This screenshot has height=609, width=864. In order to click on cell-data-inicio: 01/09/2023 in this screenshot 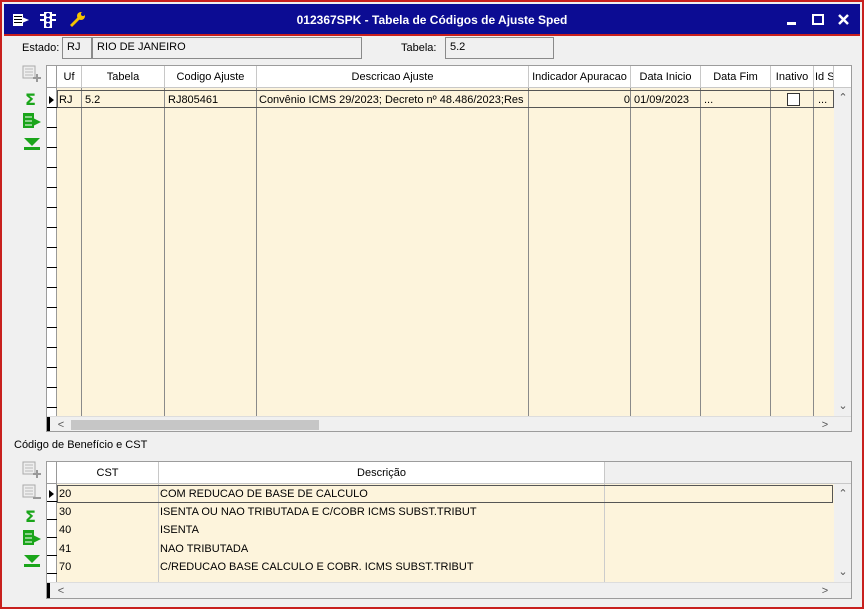, I will do `click(668, 100)`.